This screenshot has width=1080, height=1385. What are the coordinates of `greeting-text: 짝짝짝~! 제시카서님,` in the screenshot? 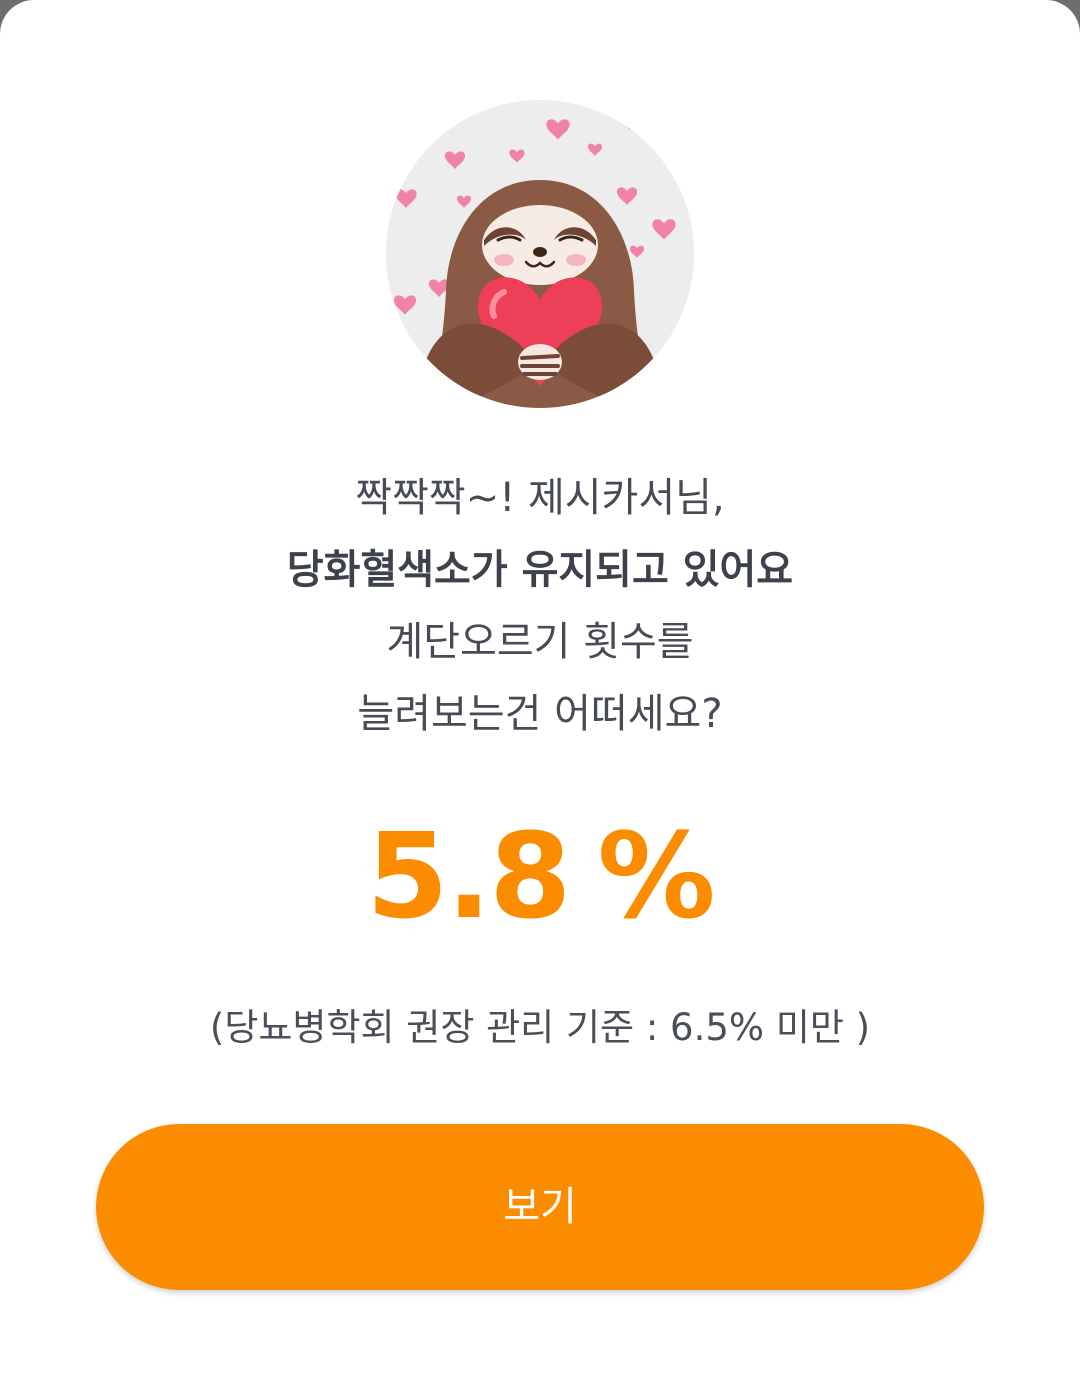 It's located at (540, 498).